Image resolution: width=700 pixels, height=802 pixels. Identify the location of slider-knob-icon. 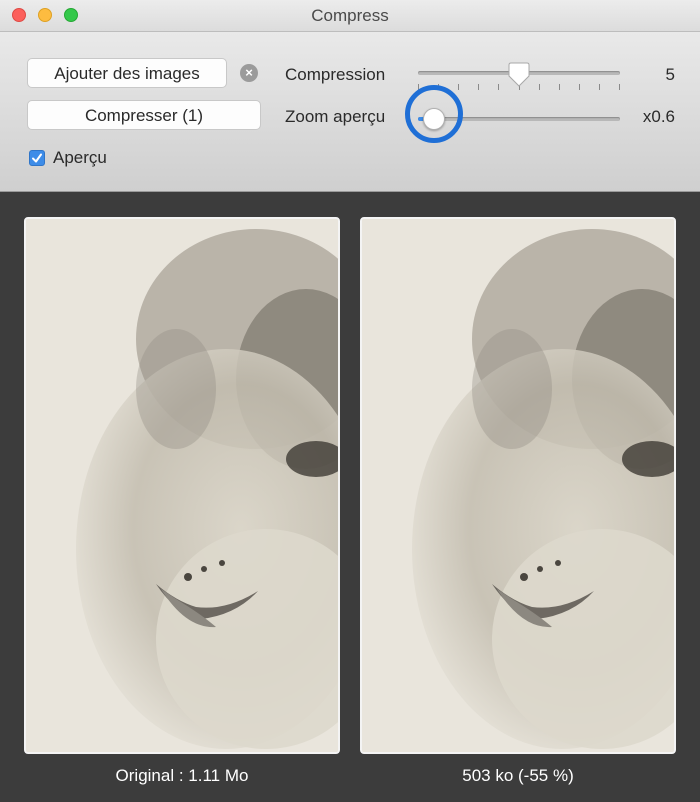
(519, 75).